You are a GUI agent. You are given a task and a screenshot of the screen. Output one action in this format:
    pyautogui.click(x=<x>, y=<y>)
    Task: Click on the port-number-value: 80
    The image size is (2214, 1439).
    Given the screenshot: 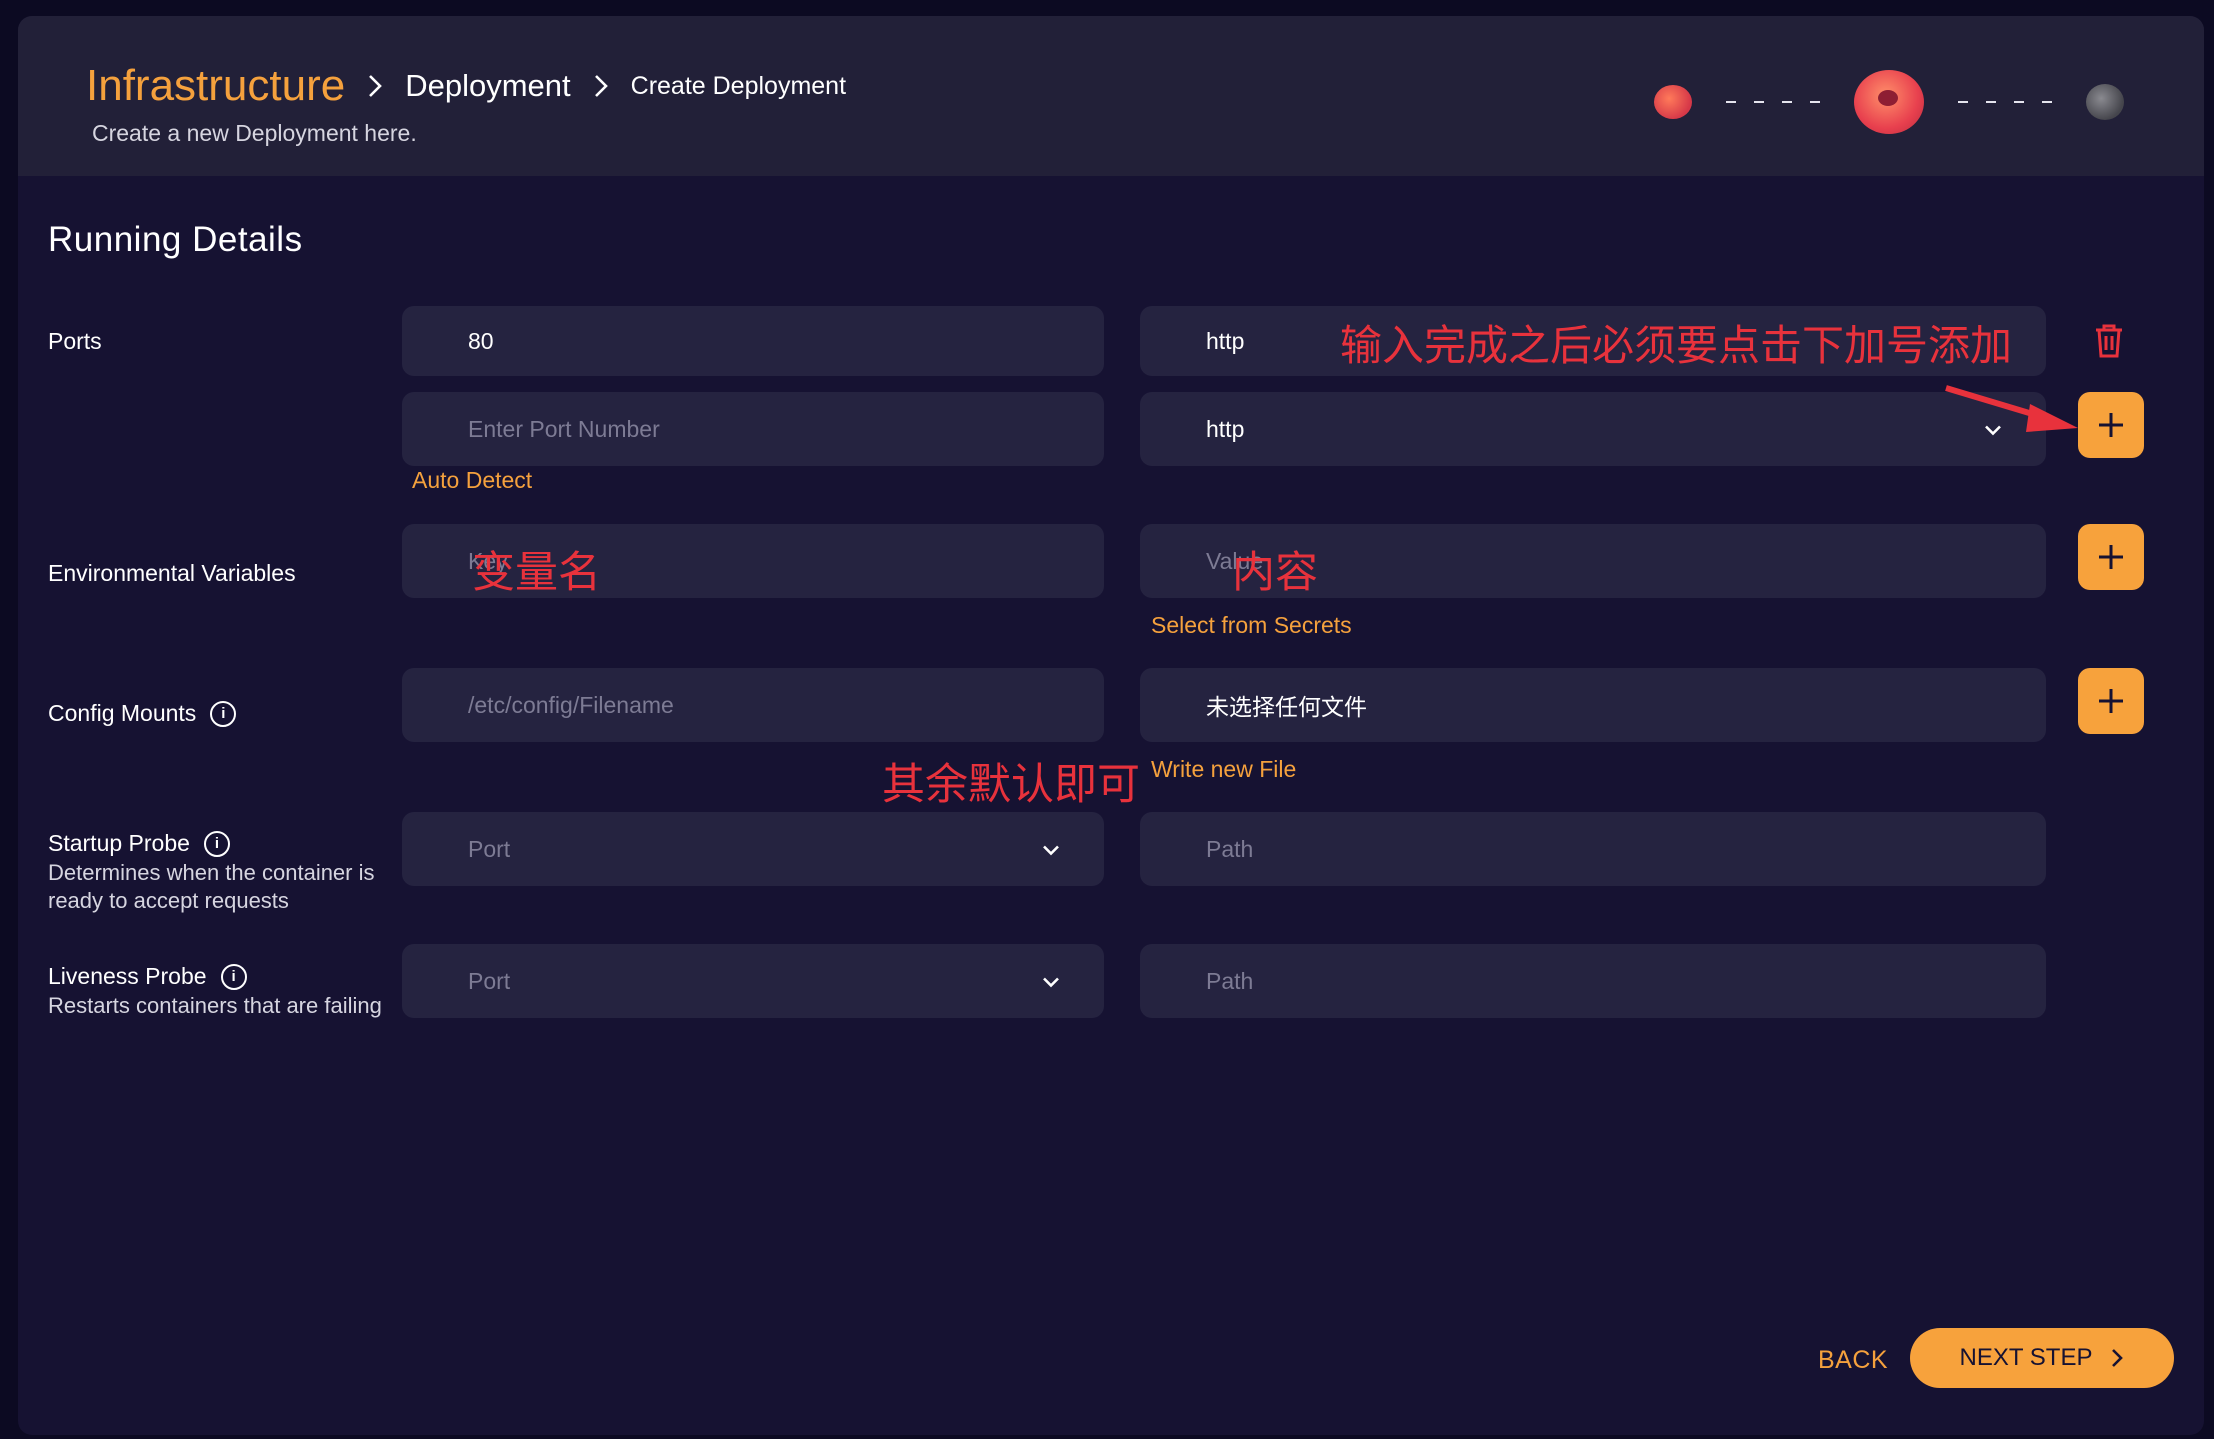 What is the action you would take?
    pyautogui.click(x=481, y=340)
    